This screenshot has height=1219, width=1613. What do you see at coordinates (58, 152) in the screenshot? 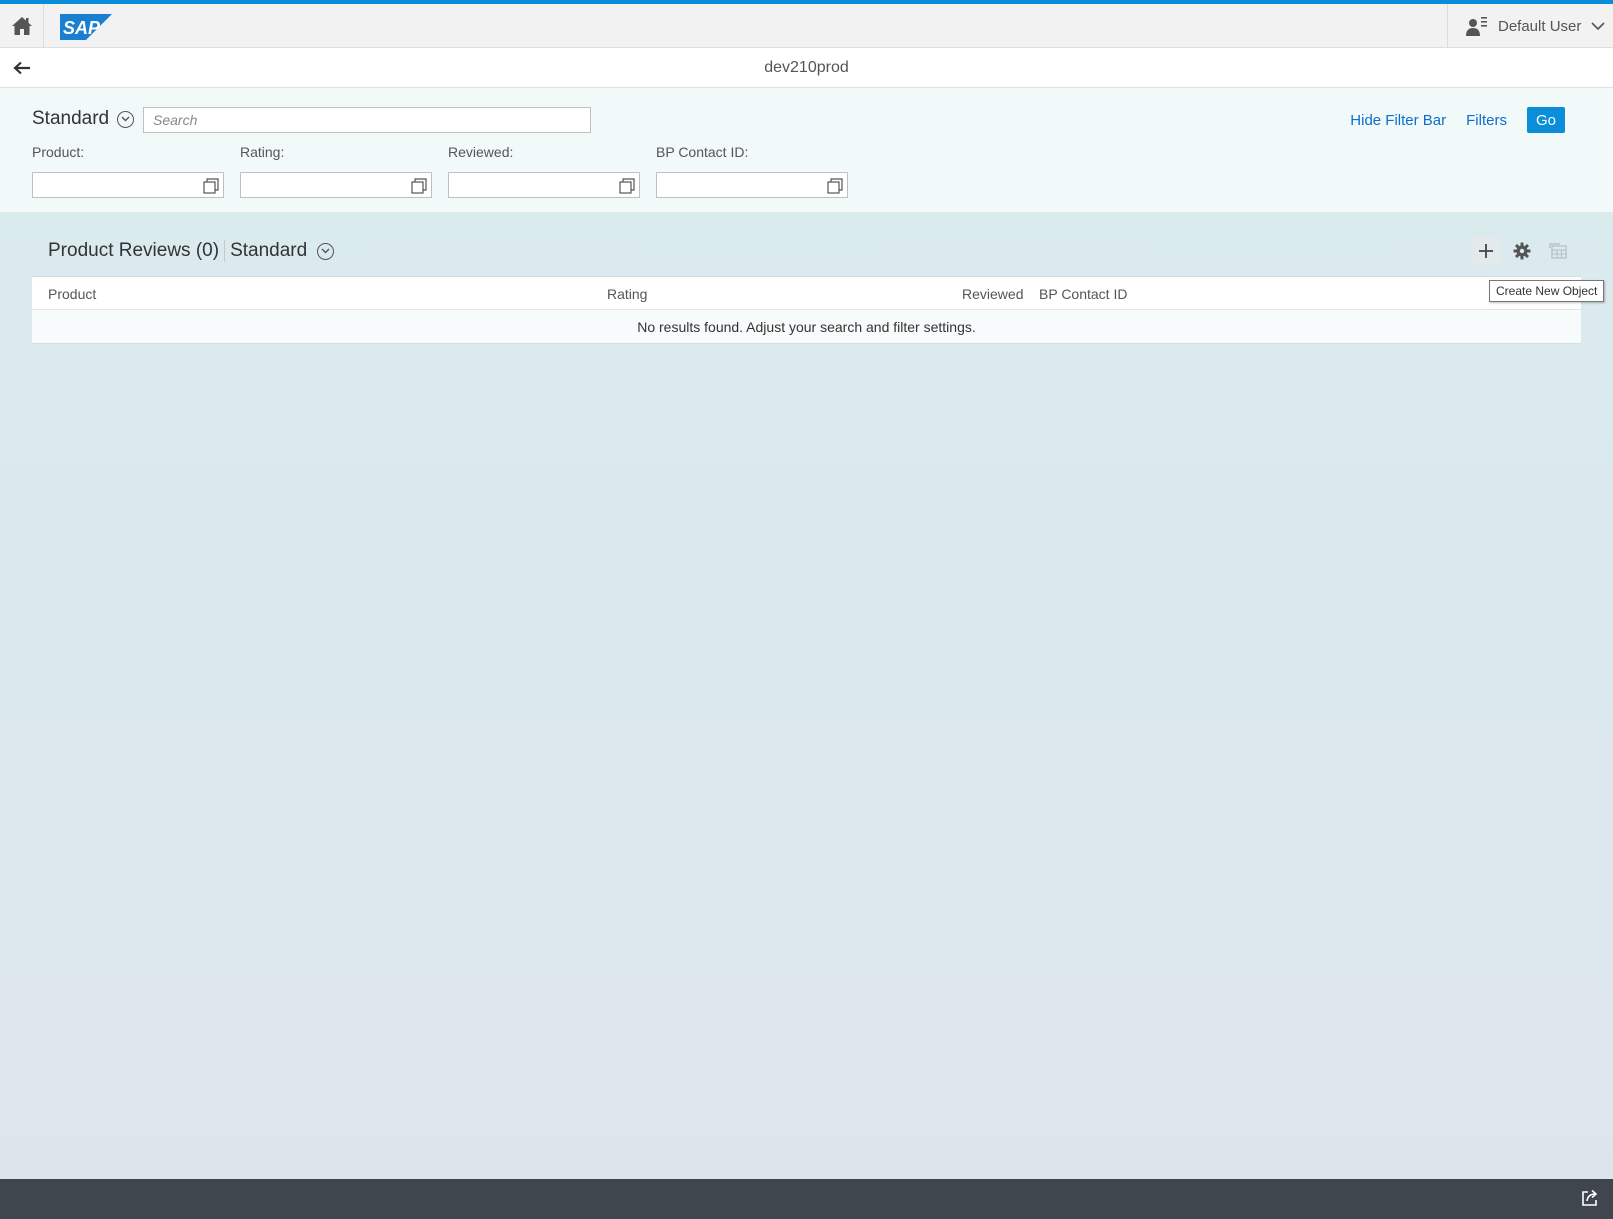
I see `filter-label-product: Product:` at bounding box center [58, 152].